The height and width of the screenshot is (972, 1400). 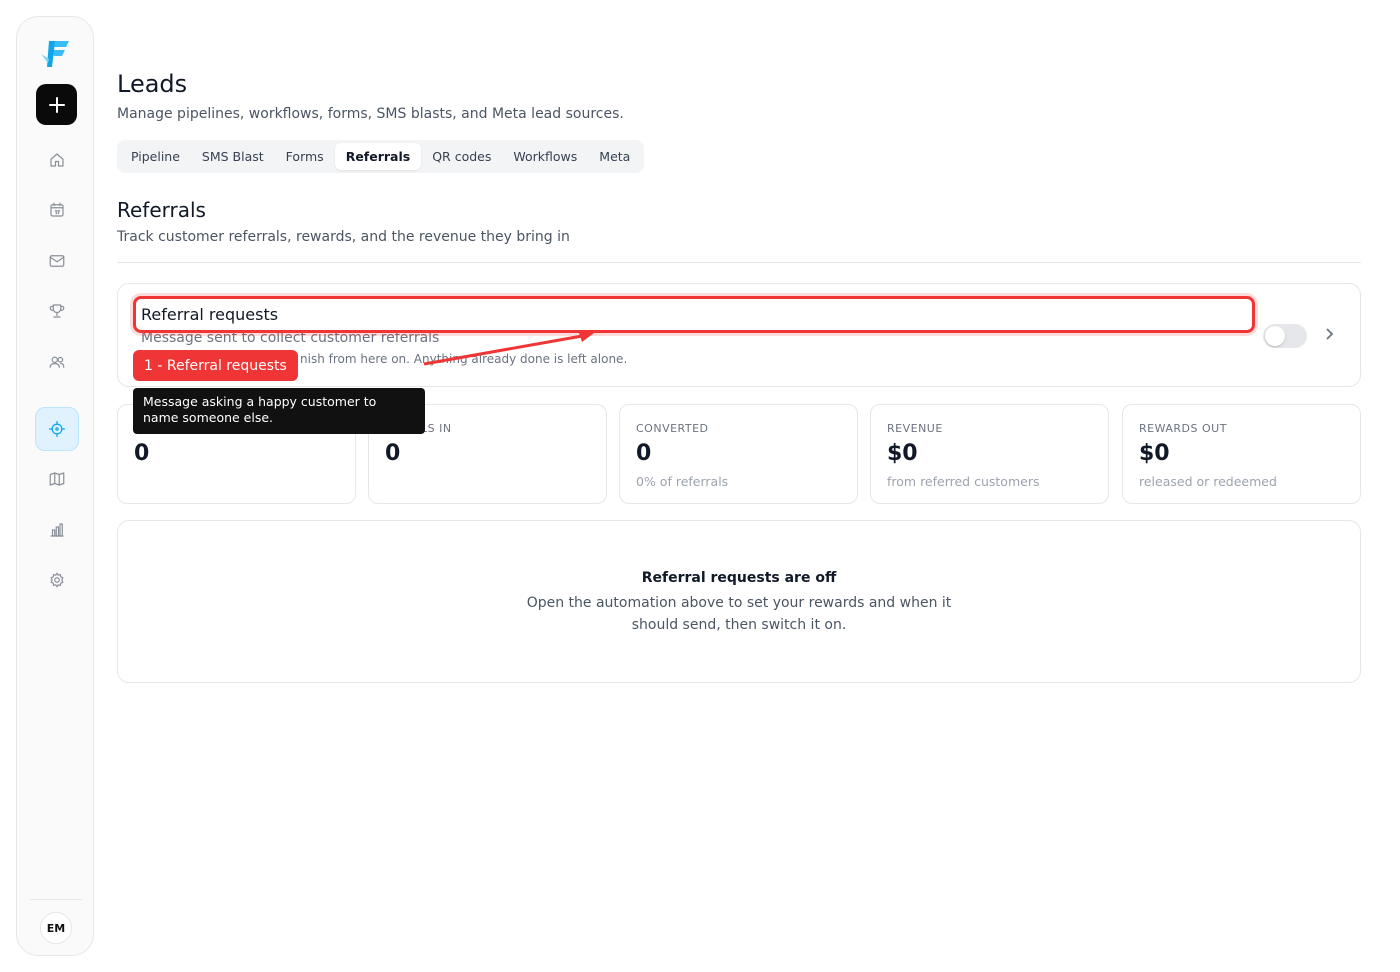 I want to click on users-icon, so click(x=57, y=362).